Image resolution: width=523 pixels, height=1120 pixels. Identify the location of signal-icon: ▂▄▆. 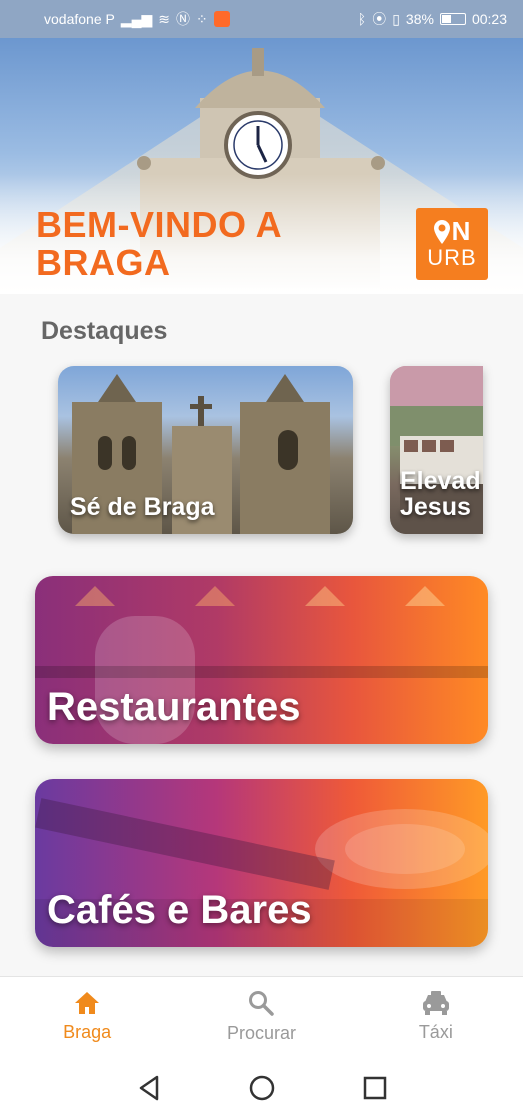
(136, 19).